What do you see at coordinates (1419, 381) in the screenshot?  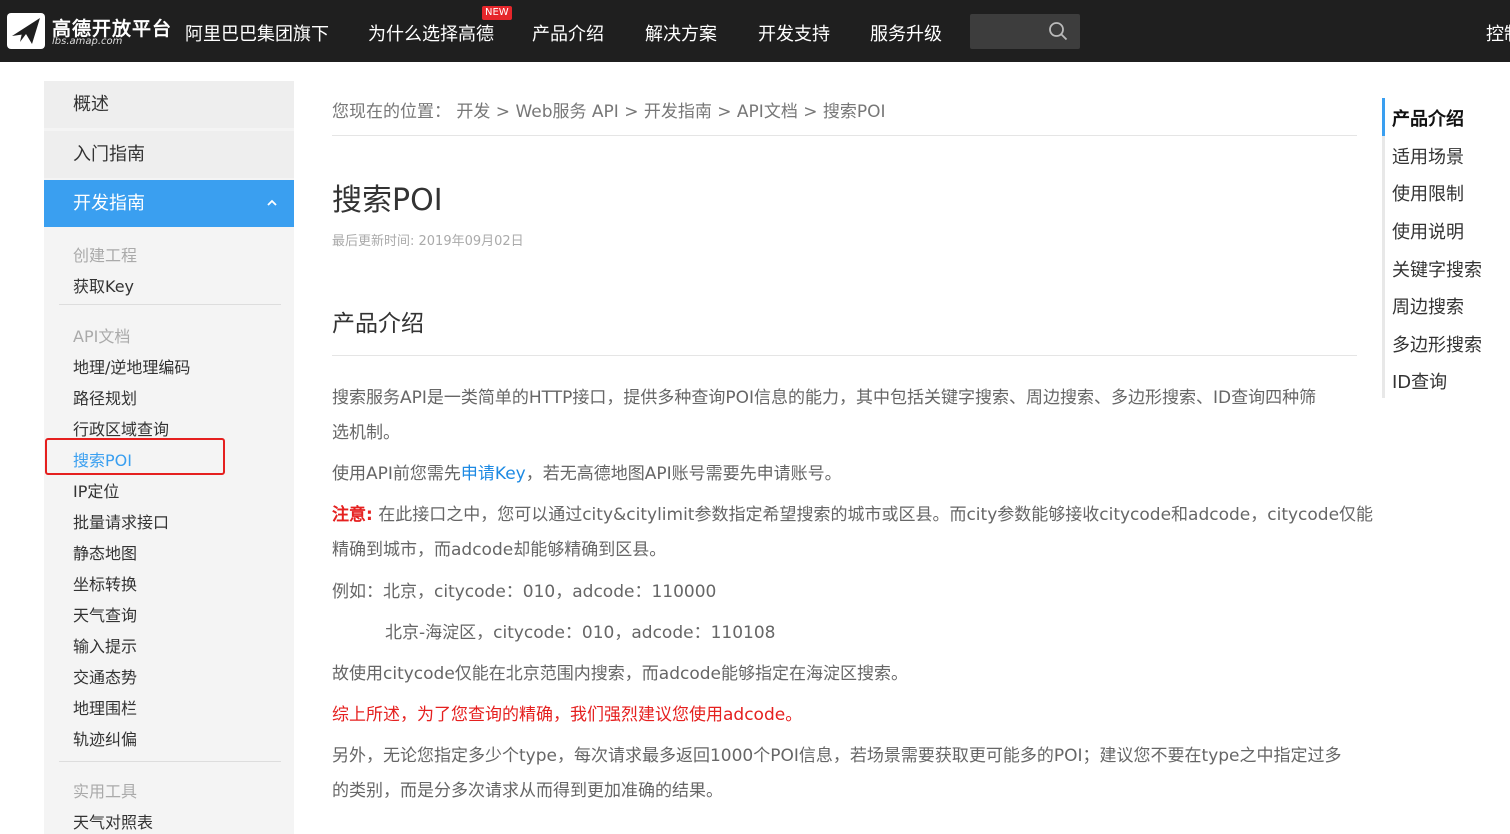 I see `toc-item-id-query: ID查询` at bounding box center [1419, 381].